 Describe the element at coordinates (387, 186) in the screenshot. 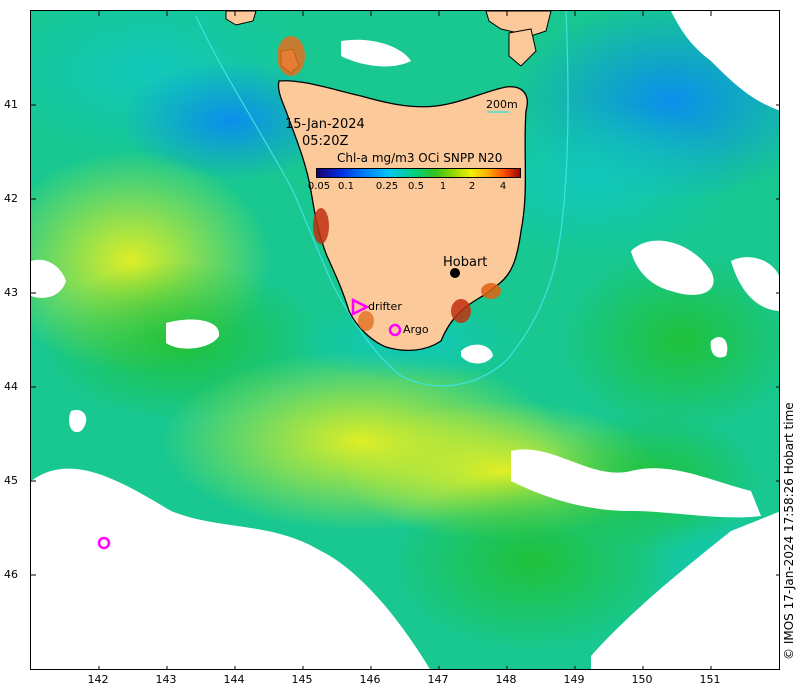

I see `colorbar-tick: 0.25` at that location.